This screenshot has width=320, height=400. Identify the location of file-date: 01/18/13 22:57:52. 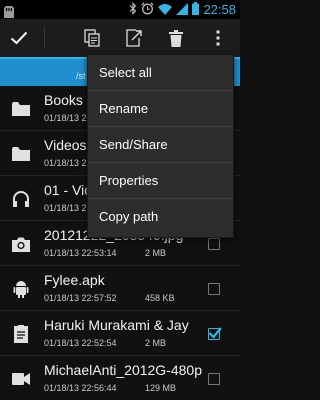
(80, 298).